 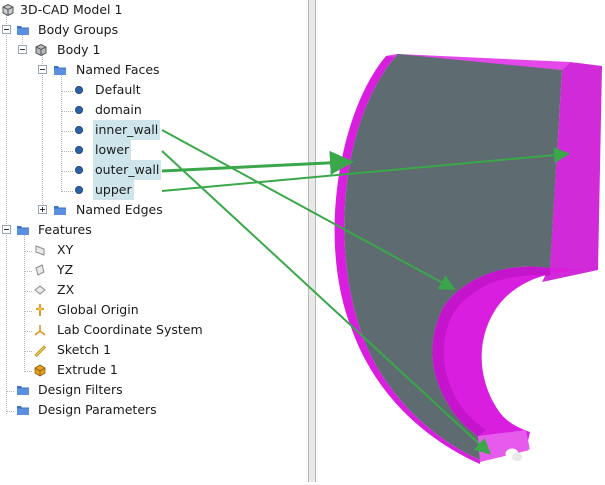 I want to click on tree-item-body-1: Body 1, so click(x=150, y=50).